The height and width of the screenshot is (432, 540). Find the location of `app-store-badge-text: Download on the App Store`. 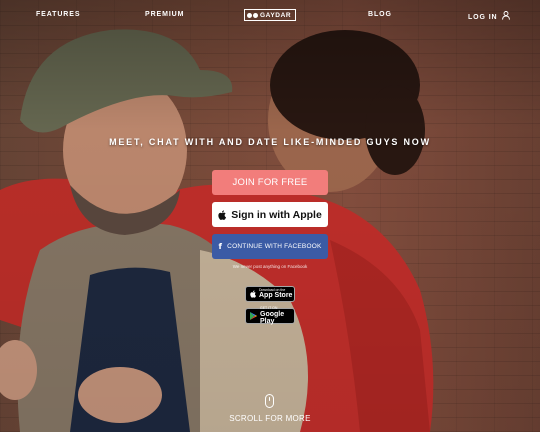

app-store-badge-text: Download on the App Store is located at coordinates (276, 294).